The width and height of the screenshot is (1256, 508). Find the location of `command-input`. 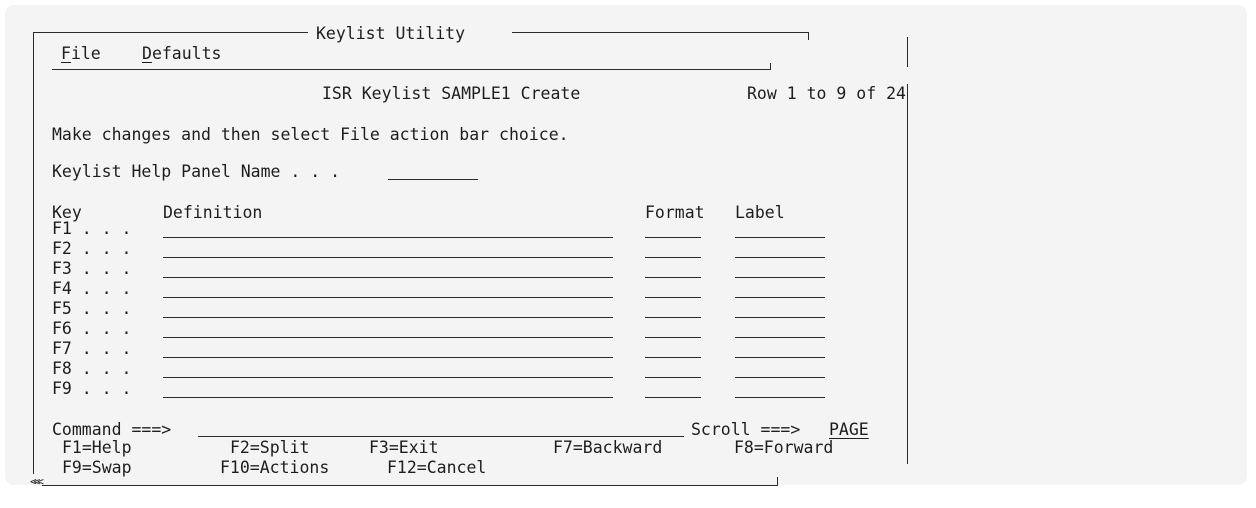

command-input is located at coordinates (441, 436).